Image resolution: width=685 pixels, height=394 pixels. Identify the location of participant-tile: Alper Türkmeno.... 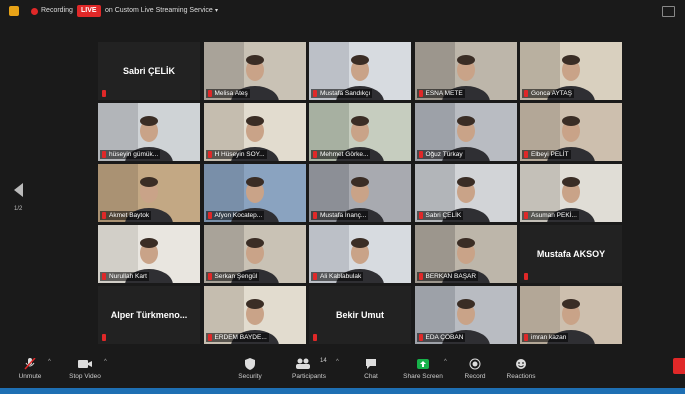
(149, 315).